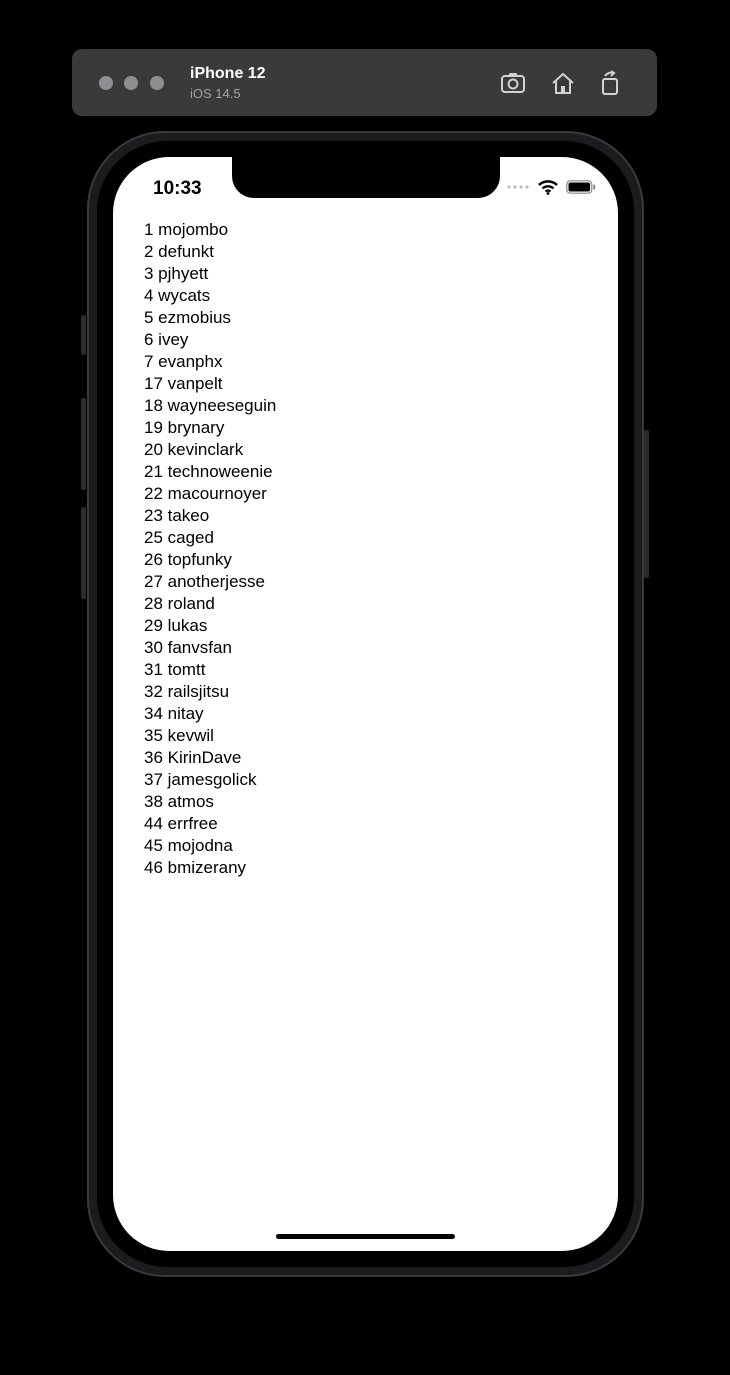  Describe the element at coordinates (179, 735) in the screenshot. I see `list-item: 35 kevwil` at that location.